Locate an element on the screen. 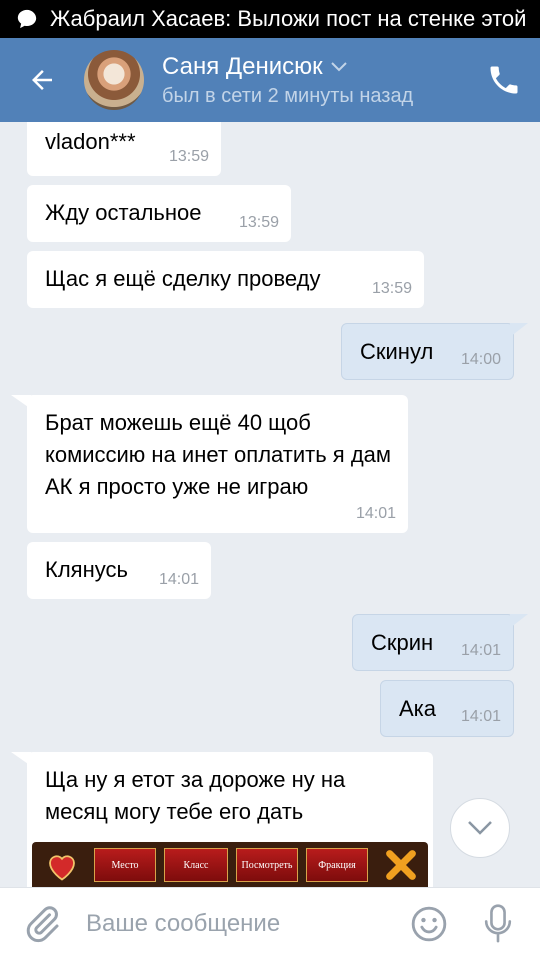  message-text: Клянусь is located at coordinates (86, 569).